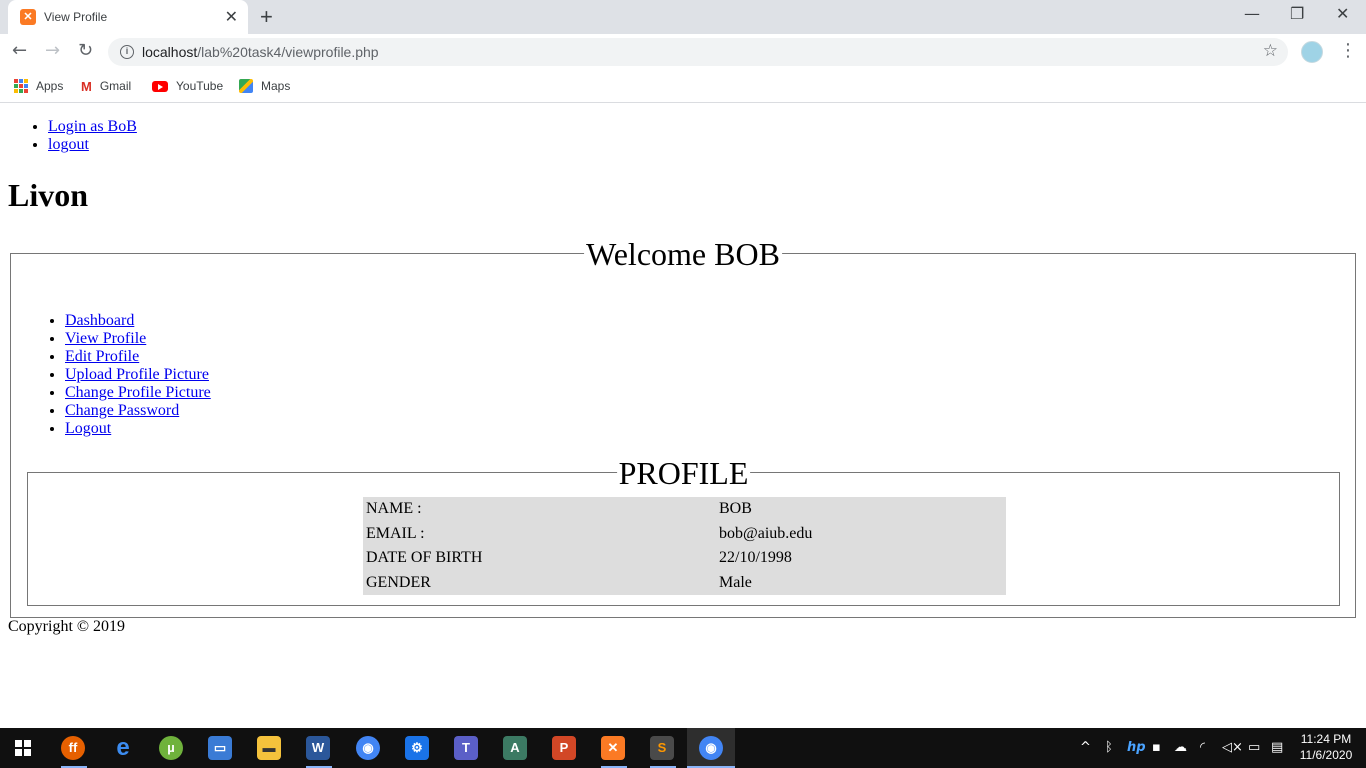  What do you see at coordinates (683, 17) in the screenshot?
I see `browser-tab-strip: ✕ View Profile ✕ + — ❐ ✕` at bounding box center [683, 17].